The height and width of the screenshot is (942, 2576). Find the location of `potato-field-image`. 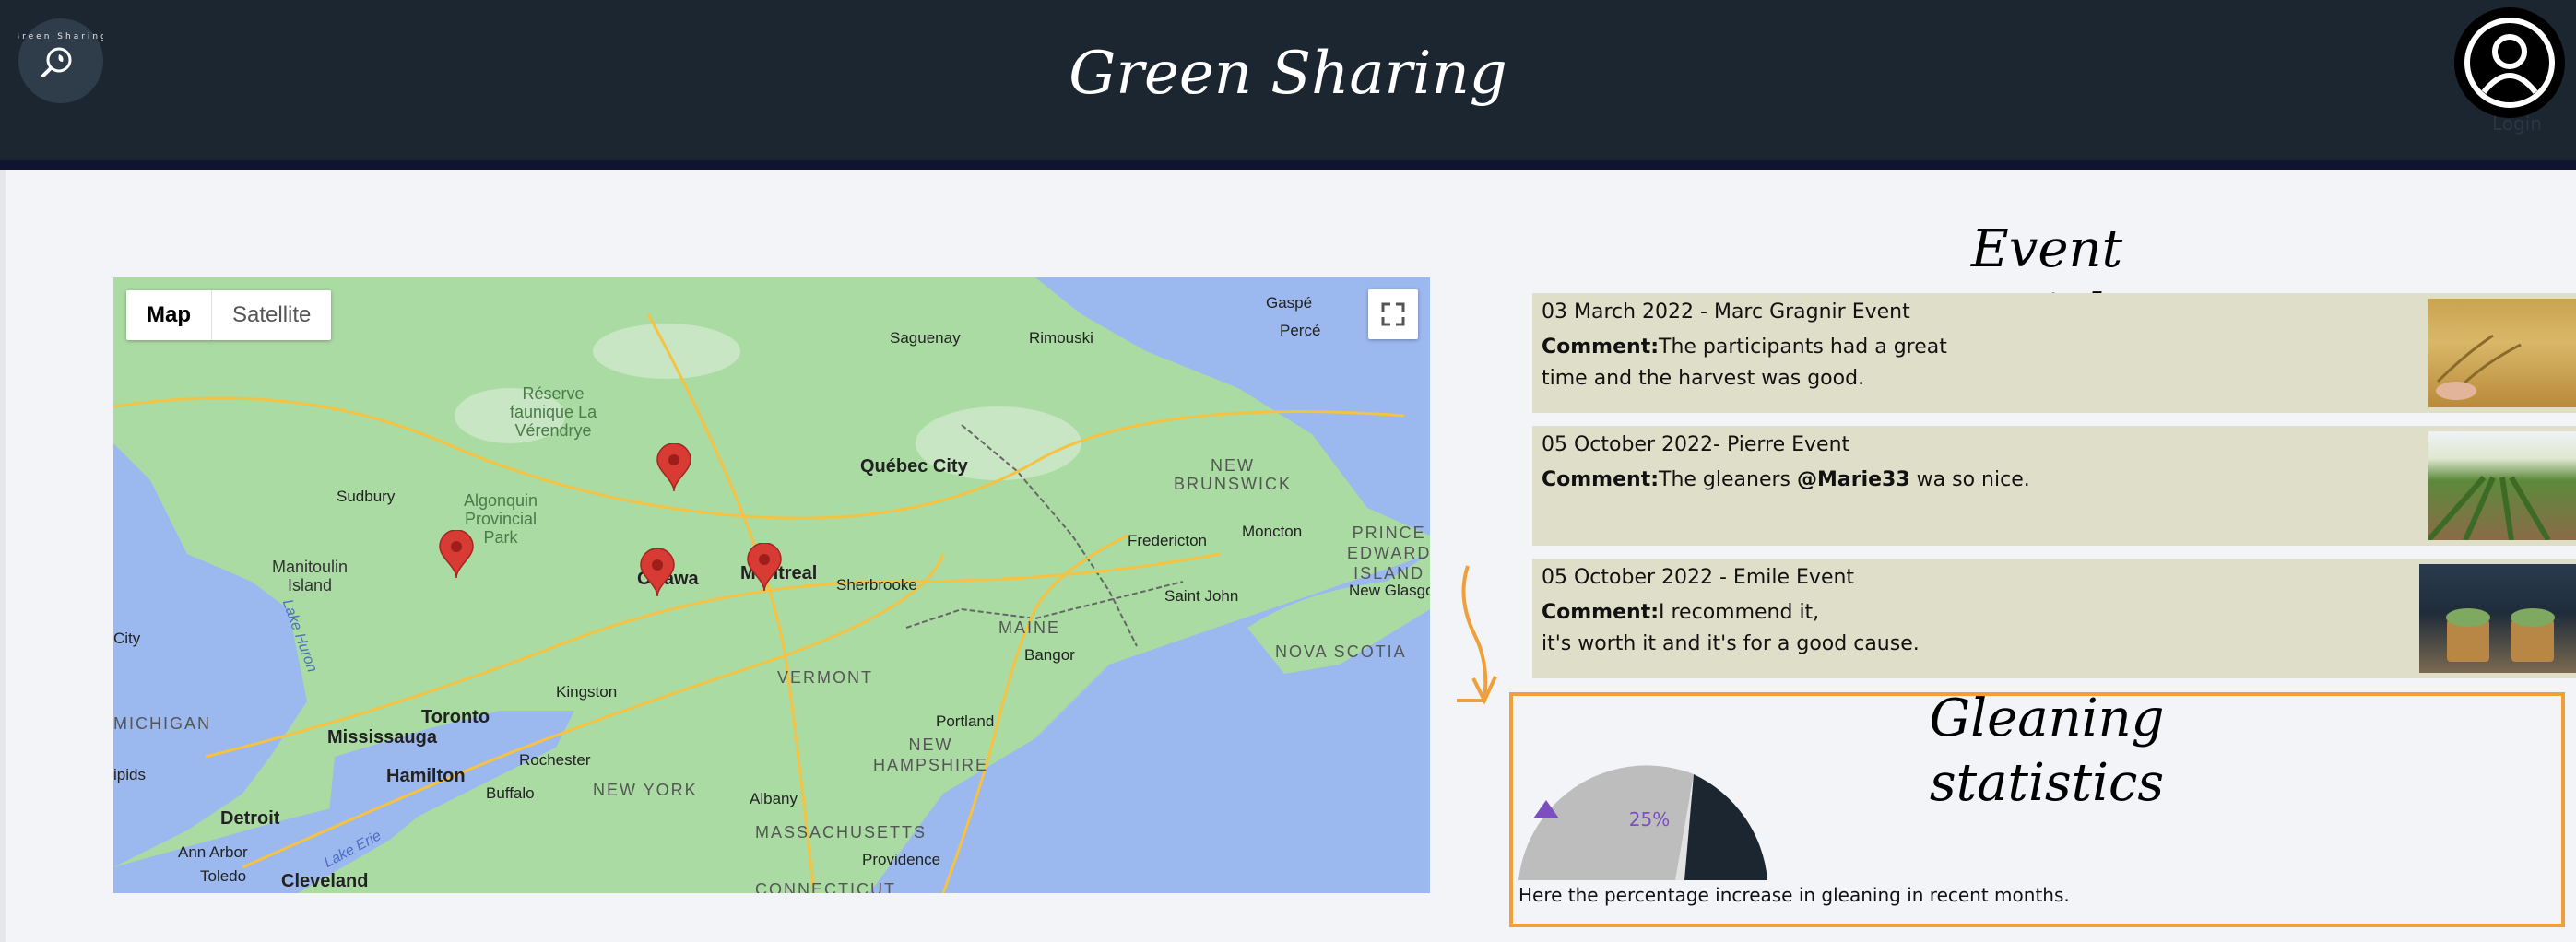

potato-field-image is located at coordinates (2502, 485).